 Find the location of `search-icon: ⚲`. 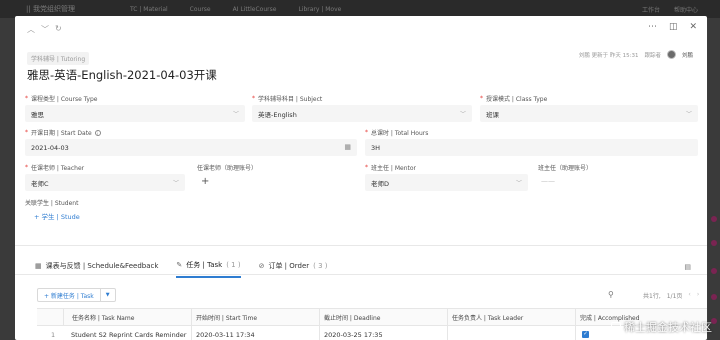

search-icon: ⚲ is located at coordinates (611, 294).